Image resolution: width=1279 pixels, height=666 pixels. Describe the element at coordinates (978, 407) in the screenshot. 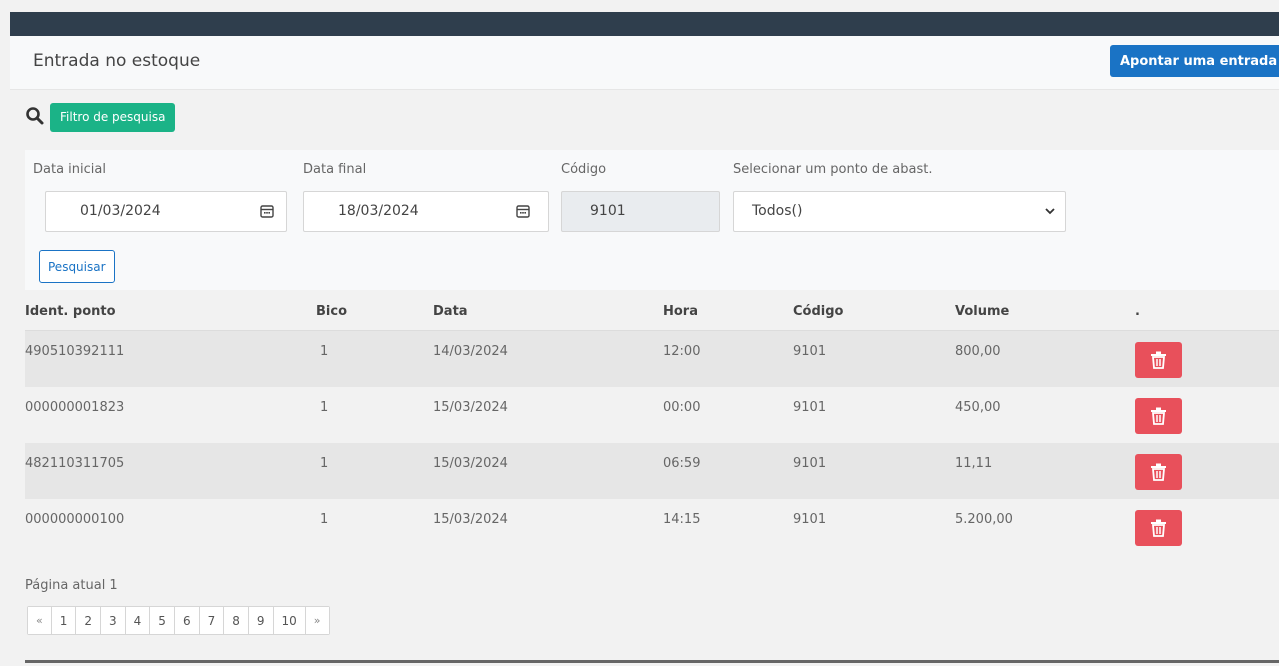

I see `cell-volume: 450,00` at that location.